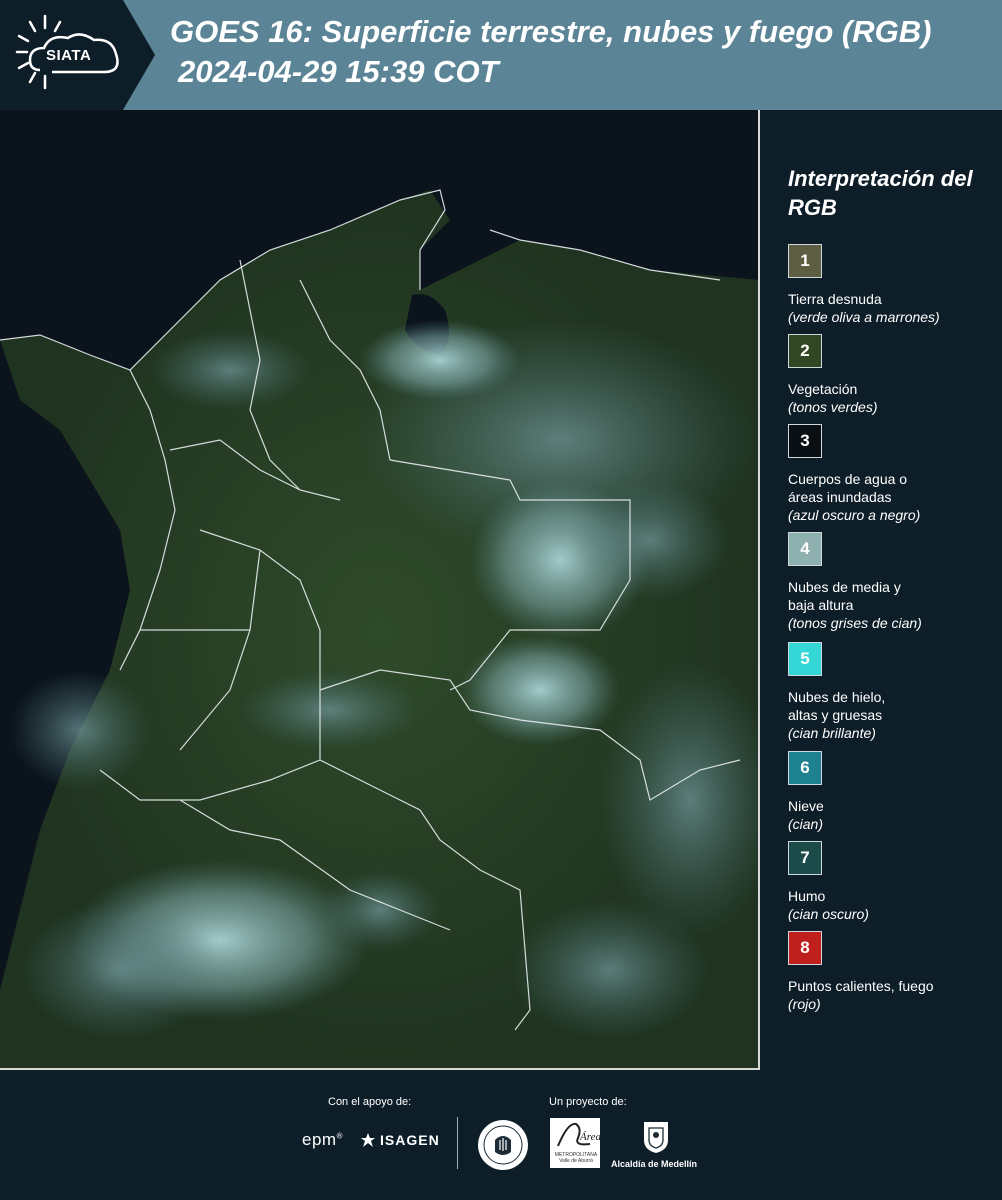  I want to click on alcaldia-label: Alcaldía de Medellín, so click(654, 1164).